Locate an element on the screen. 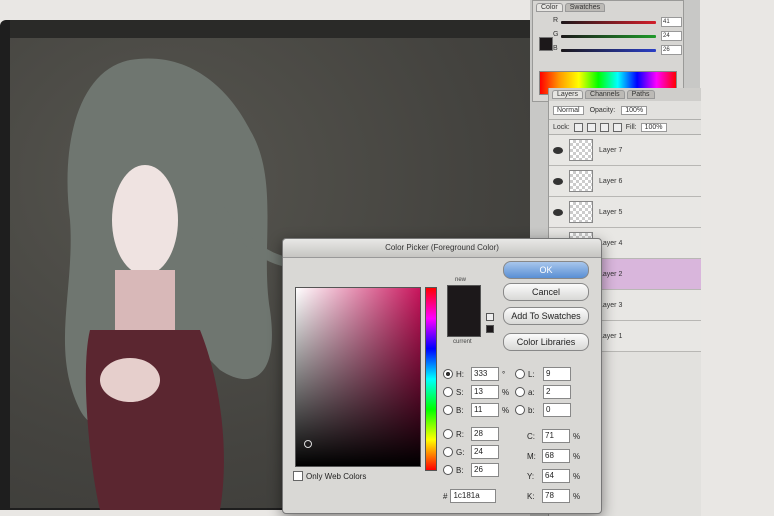 The image size is (774, 516). hue-slider is located at coordinates (431, 379).